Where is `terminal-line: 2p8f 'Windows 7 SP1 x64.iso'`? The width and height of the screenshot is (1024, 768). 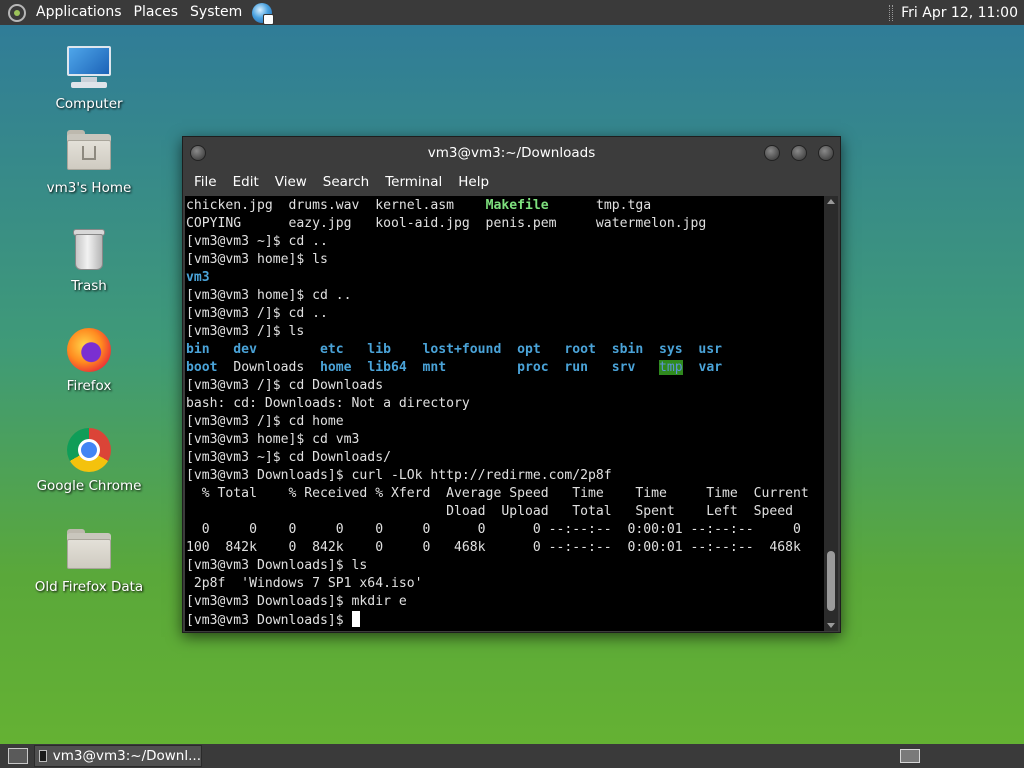 terminal-line: 2p8f 'Windows 7 SP1 x64.iso' is located at coordinates (304, 583).